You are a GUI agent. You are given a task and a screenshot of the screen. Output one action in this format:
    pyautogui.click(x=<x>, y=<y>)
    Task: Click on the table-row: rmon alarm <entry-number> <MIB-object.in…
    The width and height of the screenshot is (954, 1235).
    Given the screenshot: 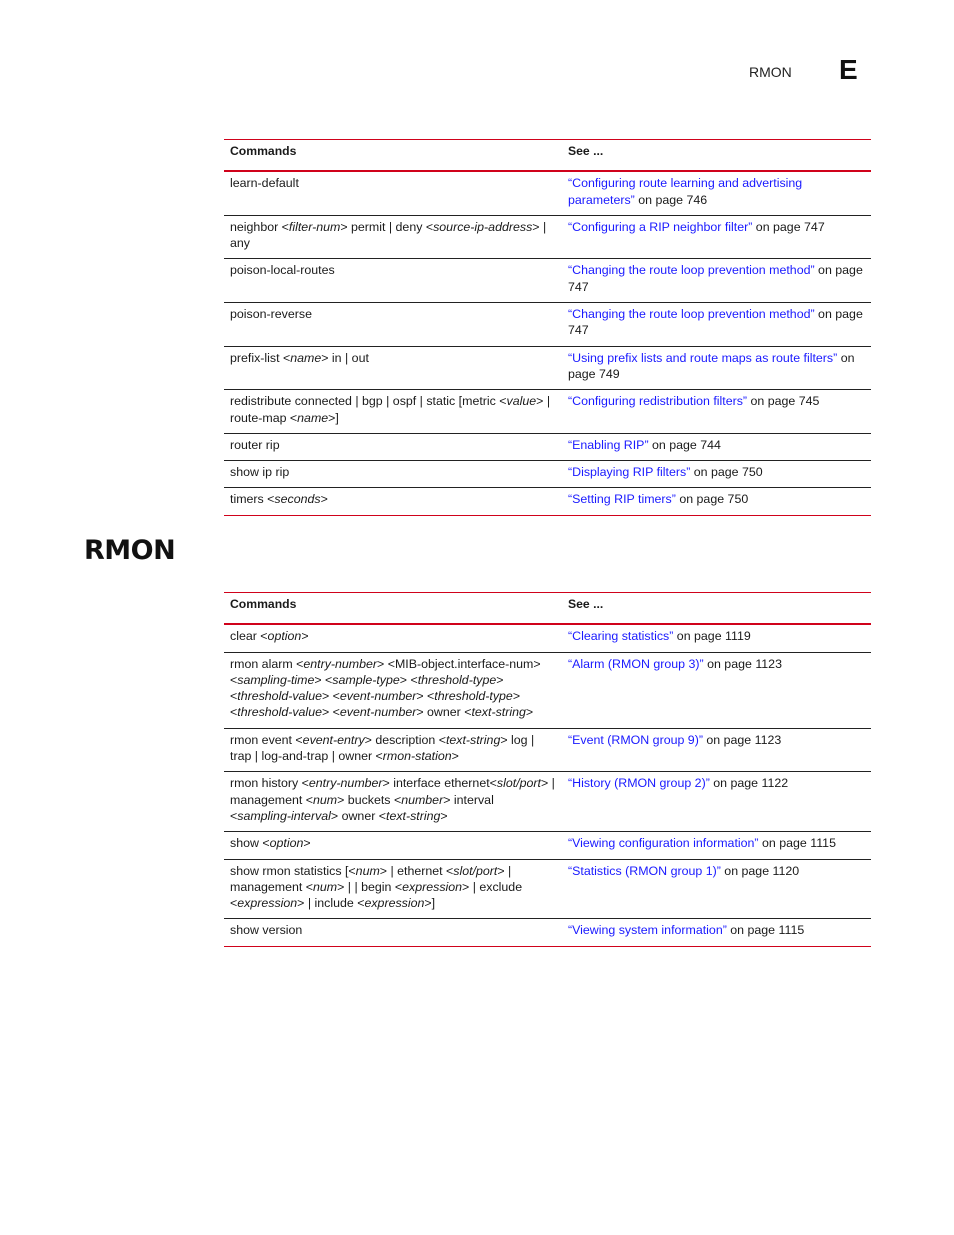 What is the action you would take?
    pyautogui.click(x=547, y=690)
    